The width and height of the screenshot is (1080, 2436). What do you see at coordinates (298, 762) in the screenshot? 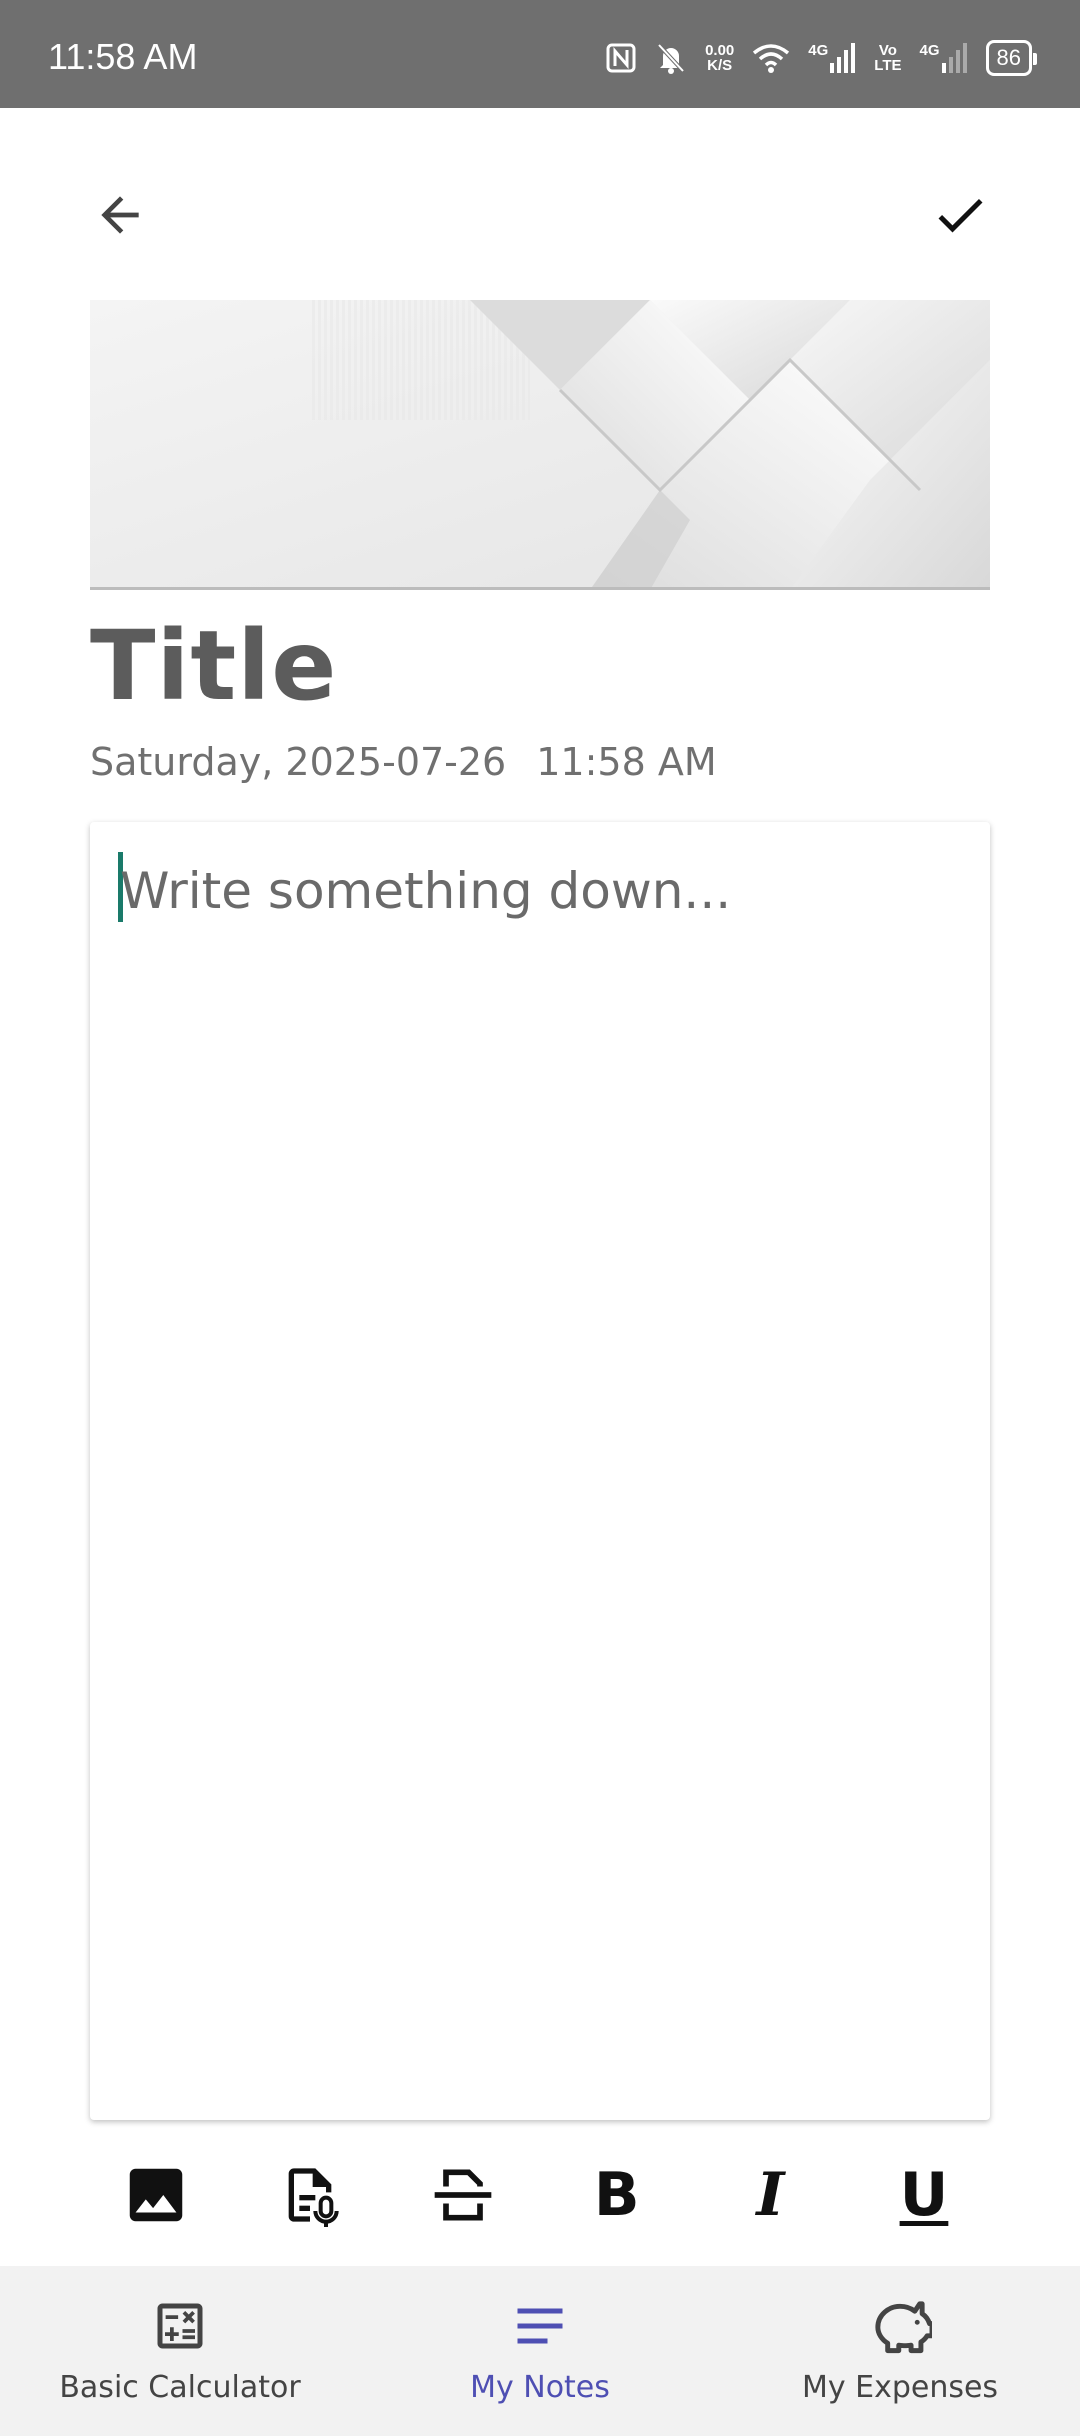
I see `note-date: Saturday, 2025-07-26` at bounding box center [298, 762].